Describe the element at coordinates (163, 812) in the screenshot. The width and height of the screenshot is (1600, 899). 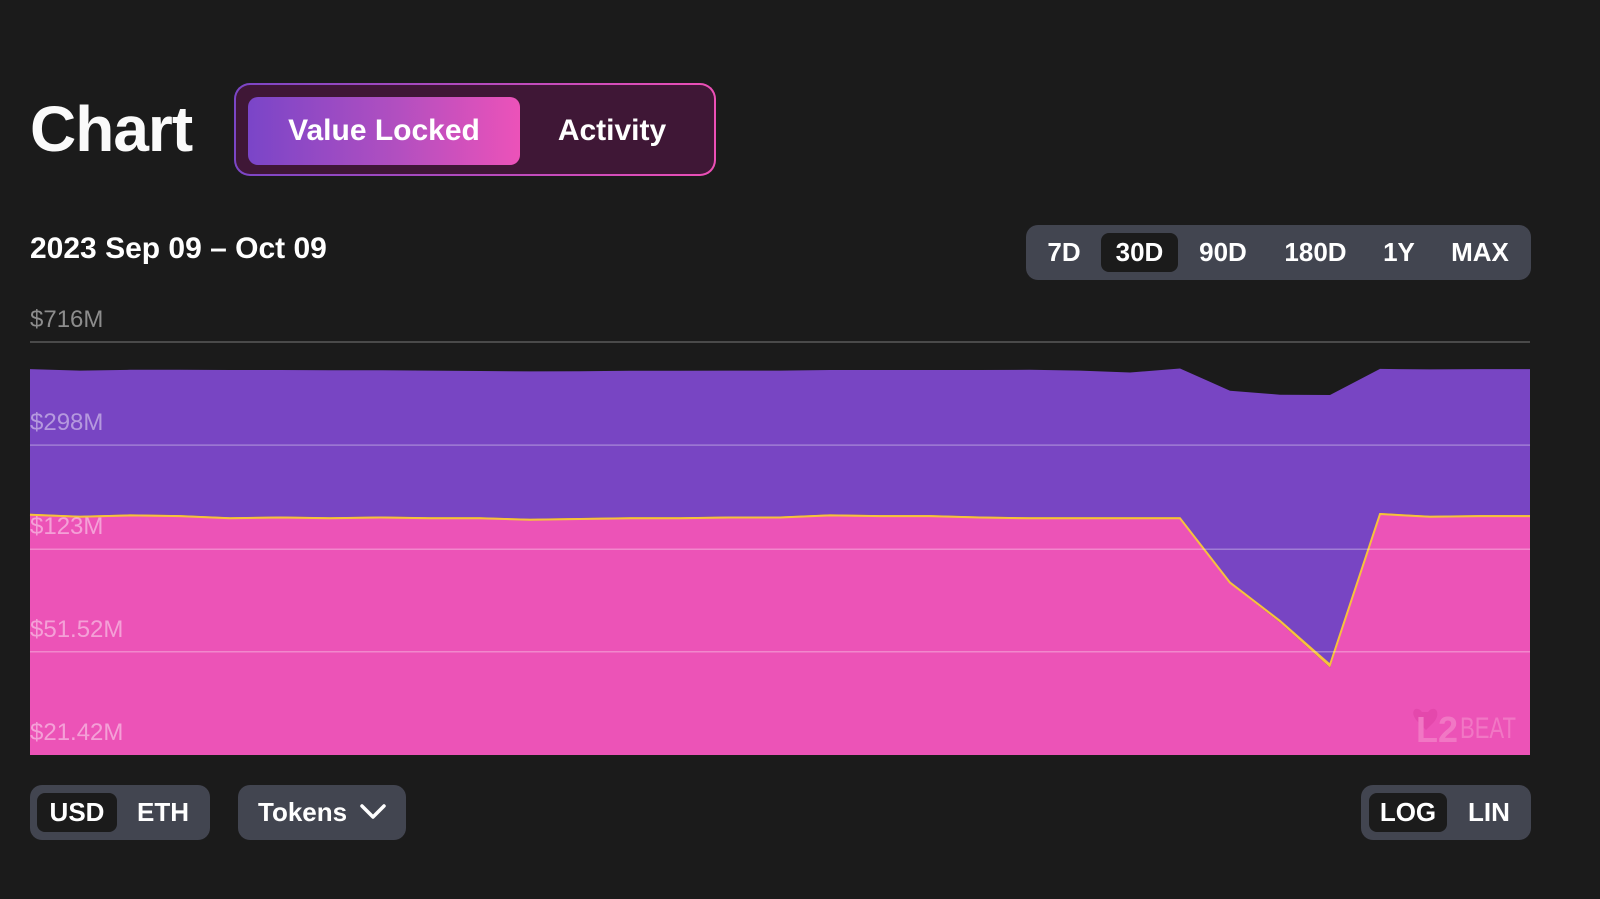
I see `currency-eth: ETH` at that location.